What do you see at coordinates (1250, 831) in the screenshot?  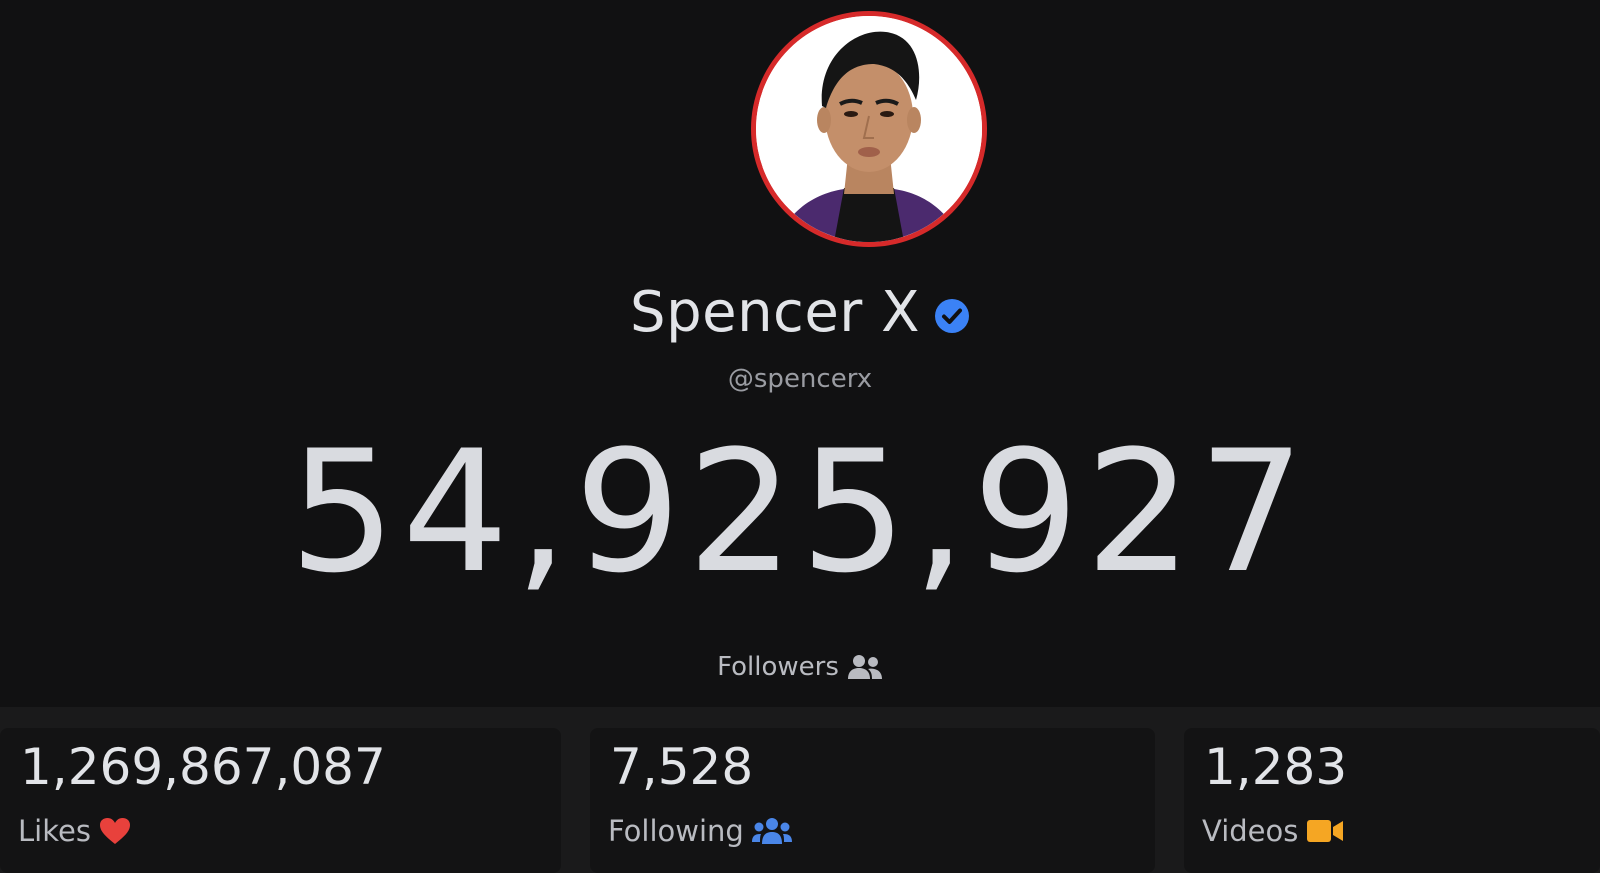 I see `videos-label: Videos` at bounding box center [1250, 831].